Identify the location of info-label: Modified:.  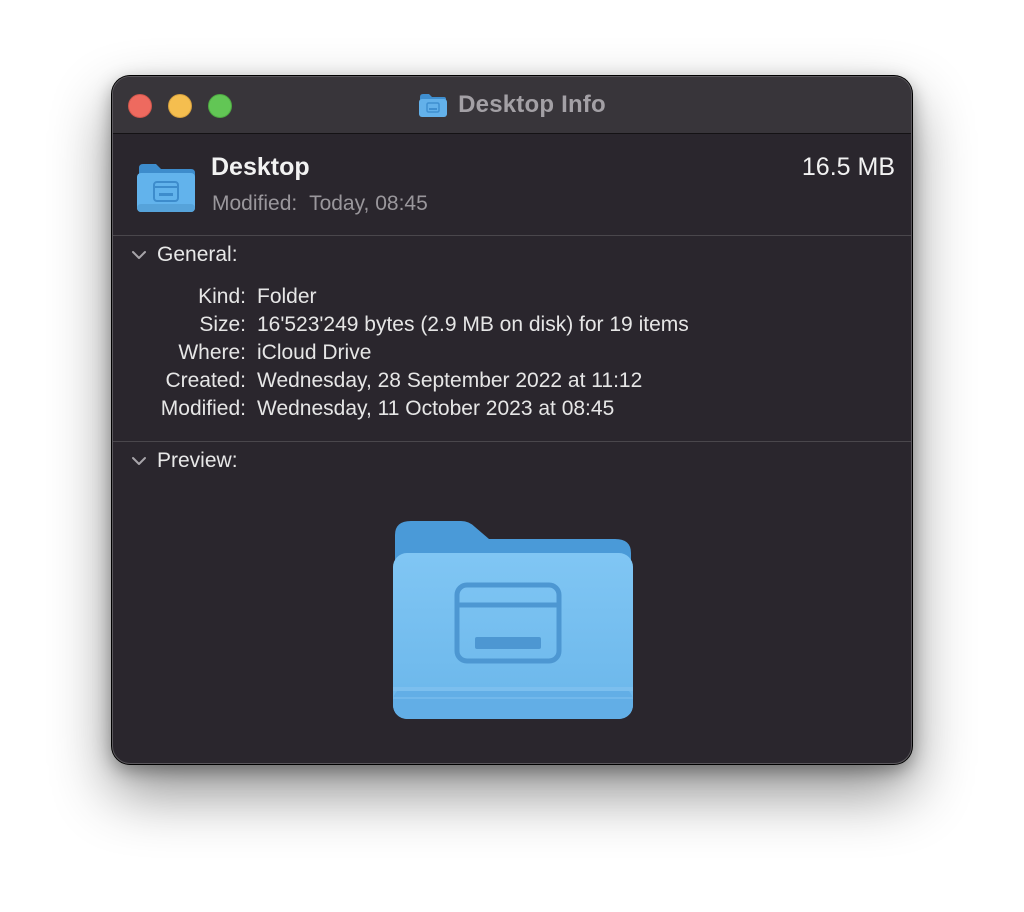
(203, 408).